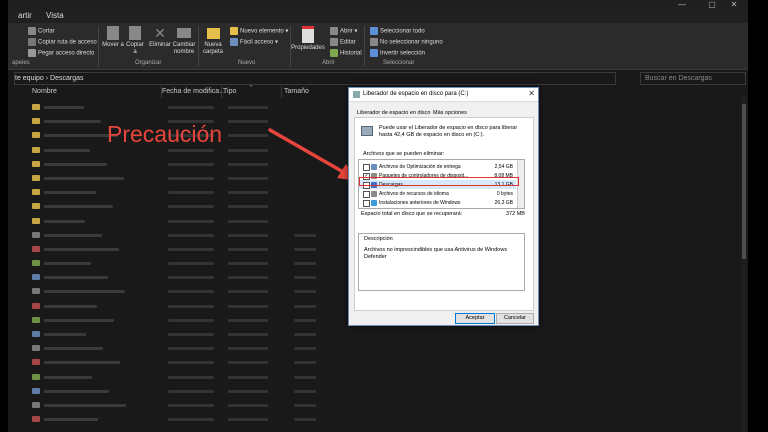 Image resolution: width=768 pixels, height=432 pixels. I want to click on copy-icon, so click(135, 33).